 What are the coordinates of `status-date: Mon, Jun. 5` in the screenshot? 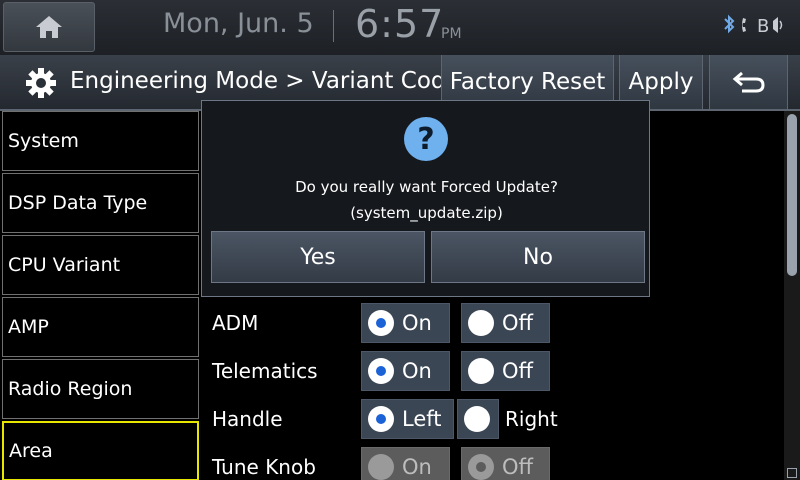 It's located at (238, 23).